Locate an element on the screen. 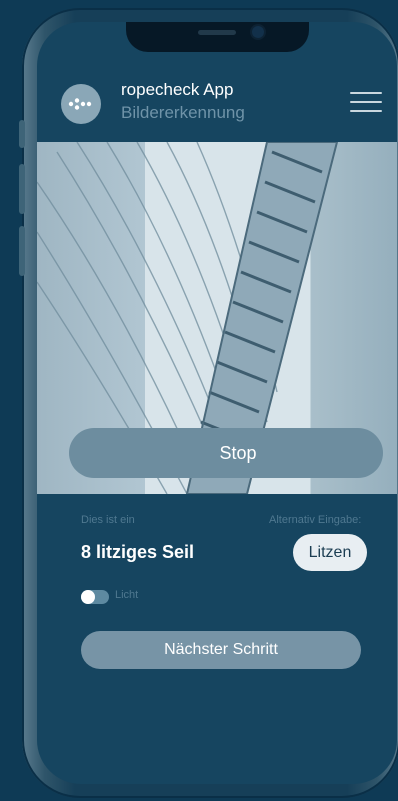 Image resolution: width=398 pixels, height=801 pixels. litzen-button: Litzen is located at coordinates (330, 552).